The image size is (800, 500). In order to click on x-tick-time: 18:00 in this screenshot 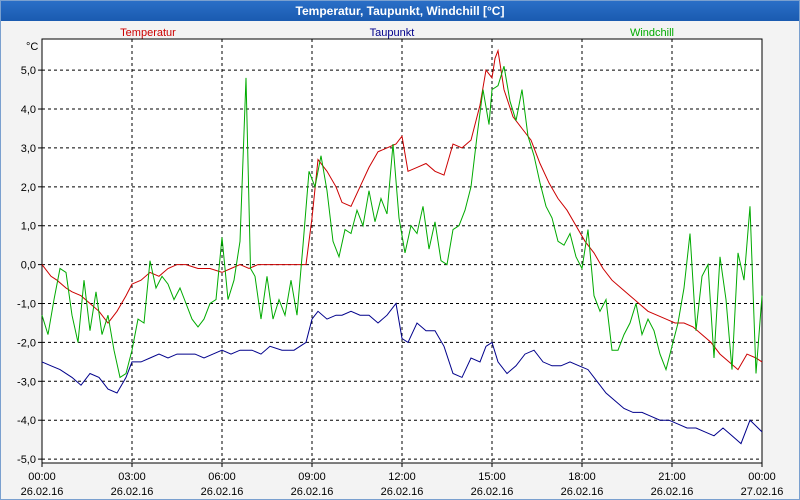, I will do `click(582, 477)`.